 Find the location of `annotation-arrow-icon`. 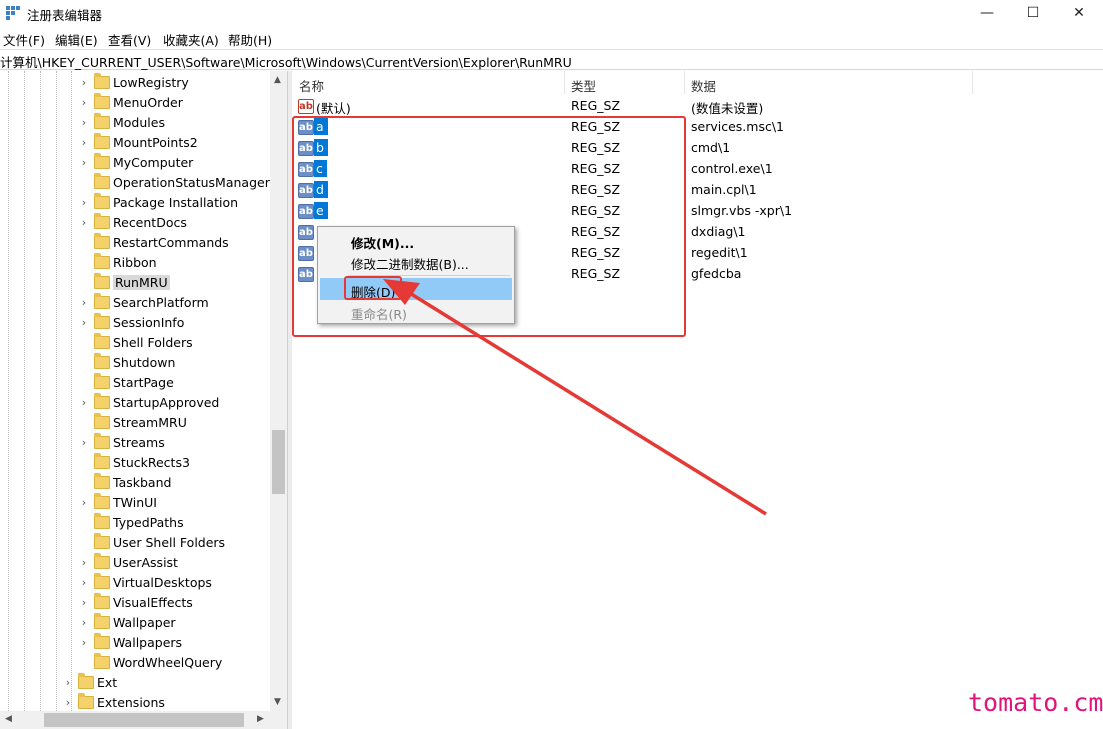

annotation-arrow-icon is located at coordinates (575, 397).